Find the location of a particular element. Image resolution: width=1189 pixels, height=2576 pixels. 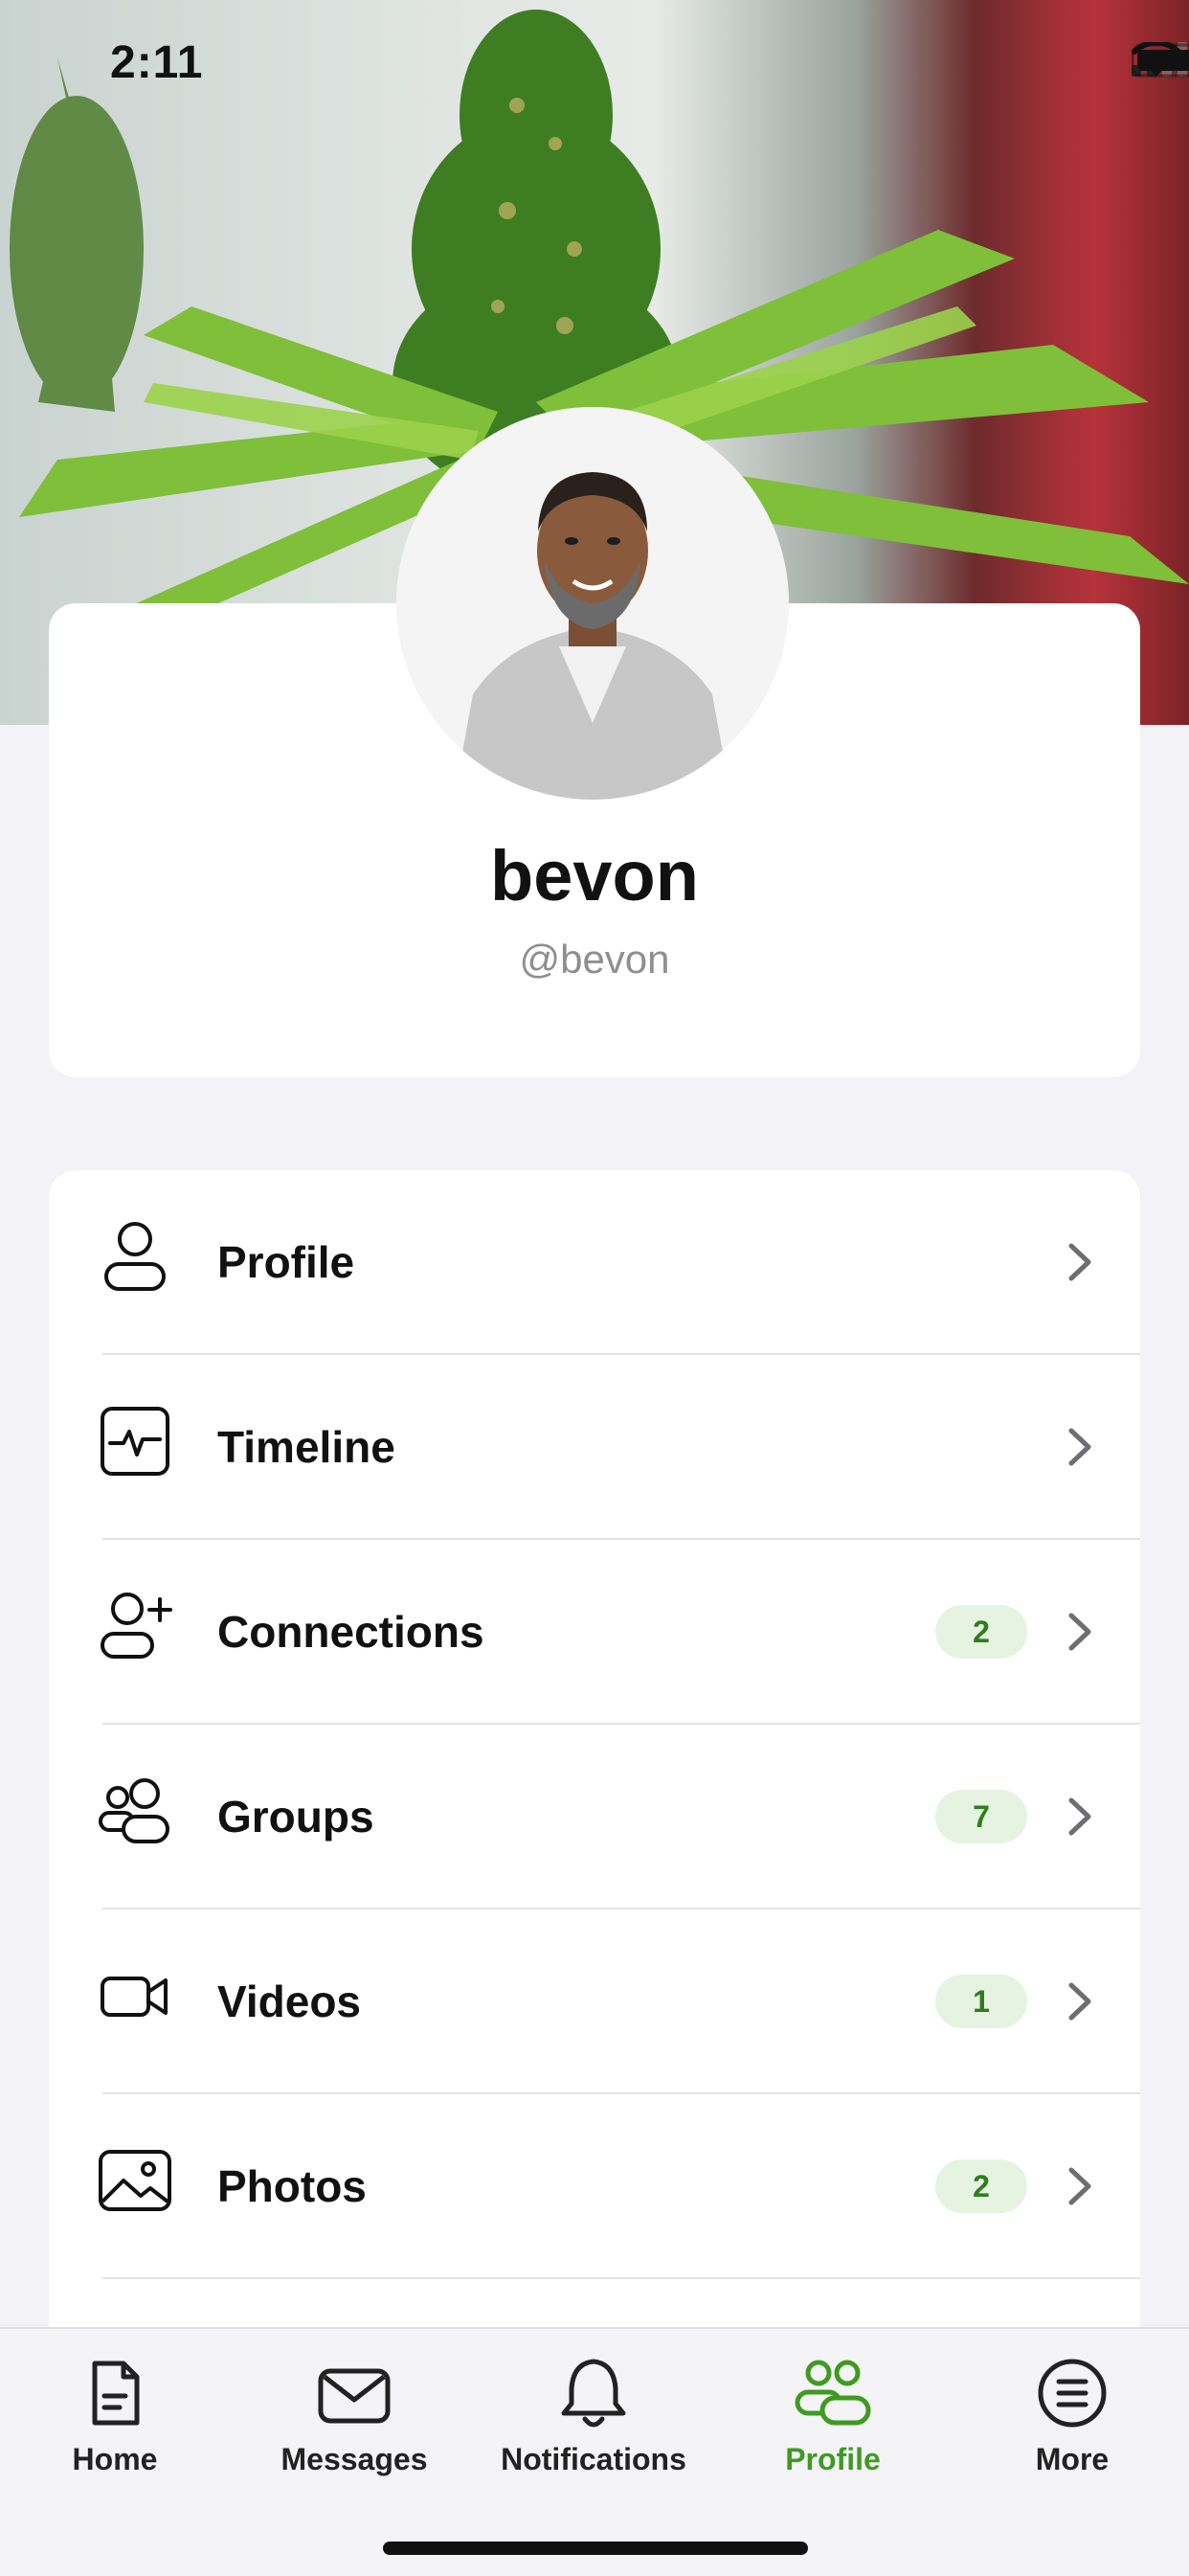

menu-item-label: Timeline is located at coordinates (306, 1447).